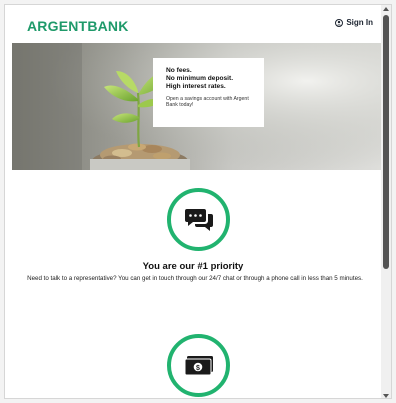 This screenshot has height=403, width=396. I want to click on feature-icon-circle-money: $, so click(198, 365).